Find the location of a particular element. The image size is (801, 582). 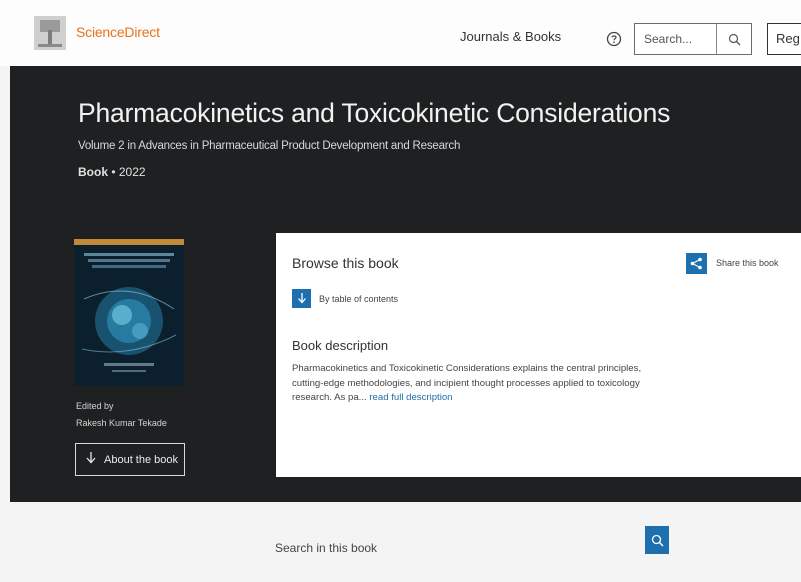

table-of-contents-icon is located at coordinates (301, 298).